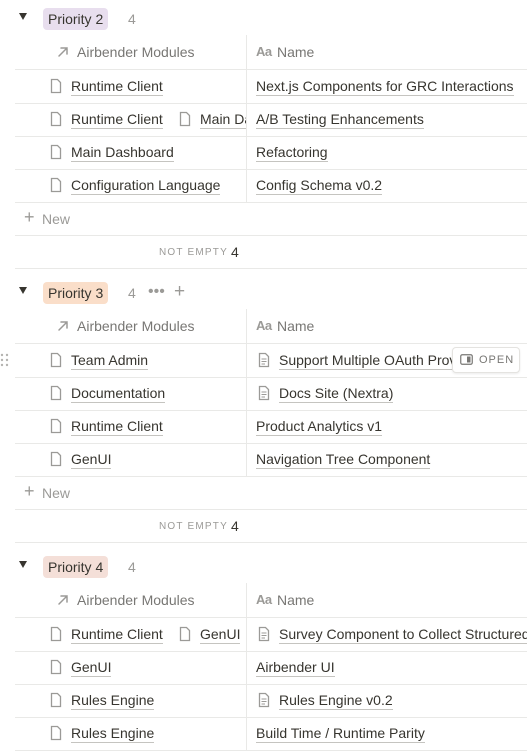 The height and width of the screenshot is (754, 527). I want to click on table-row: Main Dashboard Refactoring, so click(271, 153).